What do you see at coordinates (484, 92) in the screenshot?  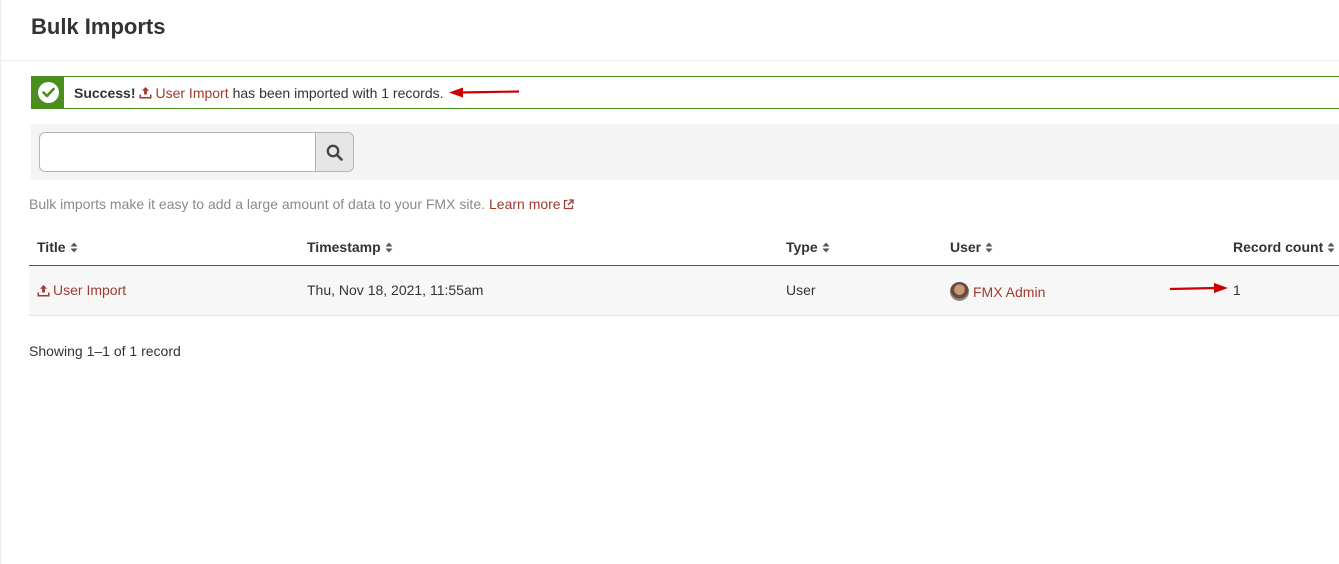 I see `annotation-arrow-left` at bounding box center [484, 92].